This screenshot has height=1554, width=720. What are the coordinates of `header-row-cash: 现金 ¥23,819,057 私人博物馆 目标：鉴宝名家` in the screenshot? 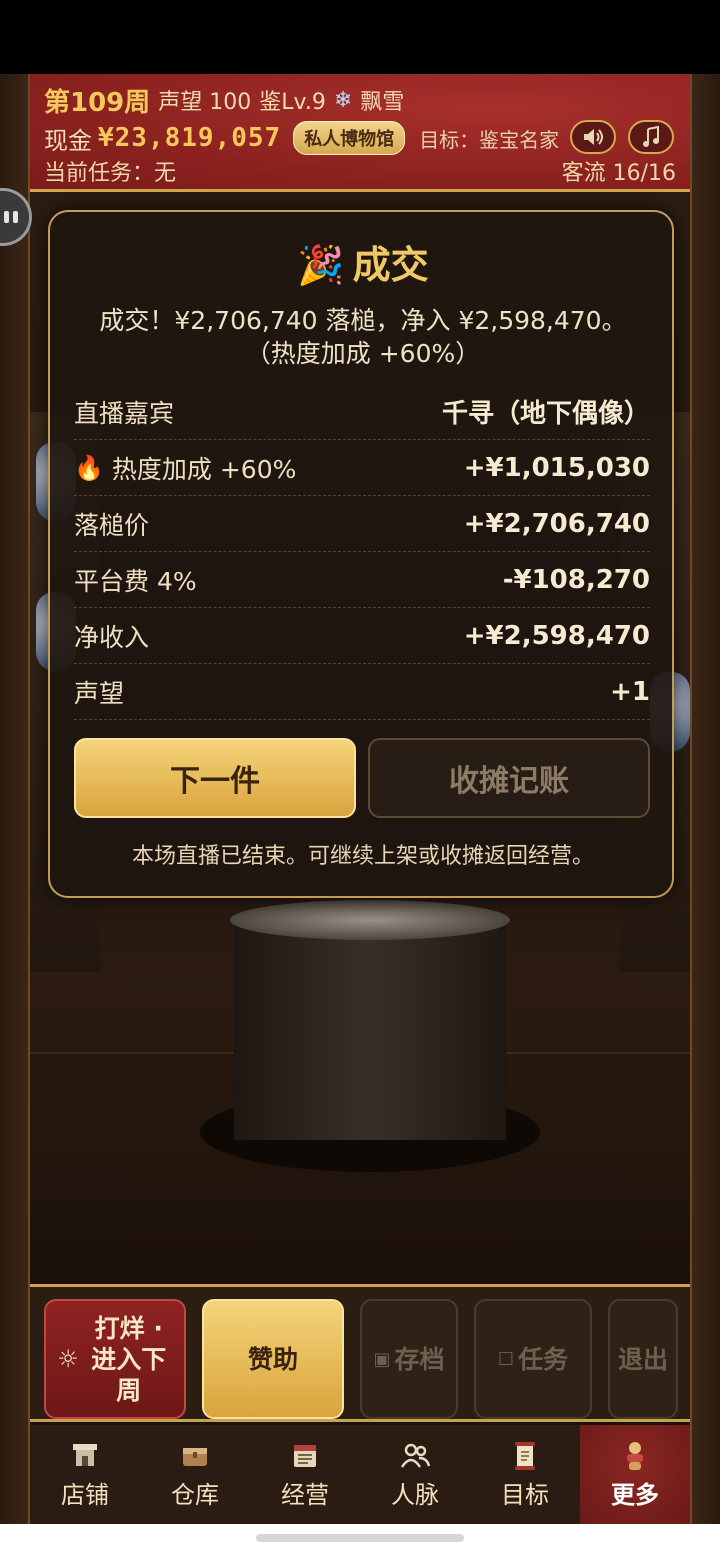 It's located at (307, 138).